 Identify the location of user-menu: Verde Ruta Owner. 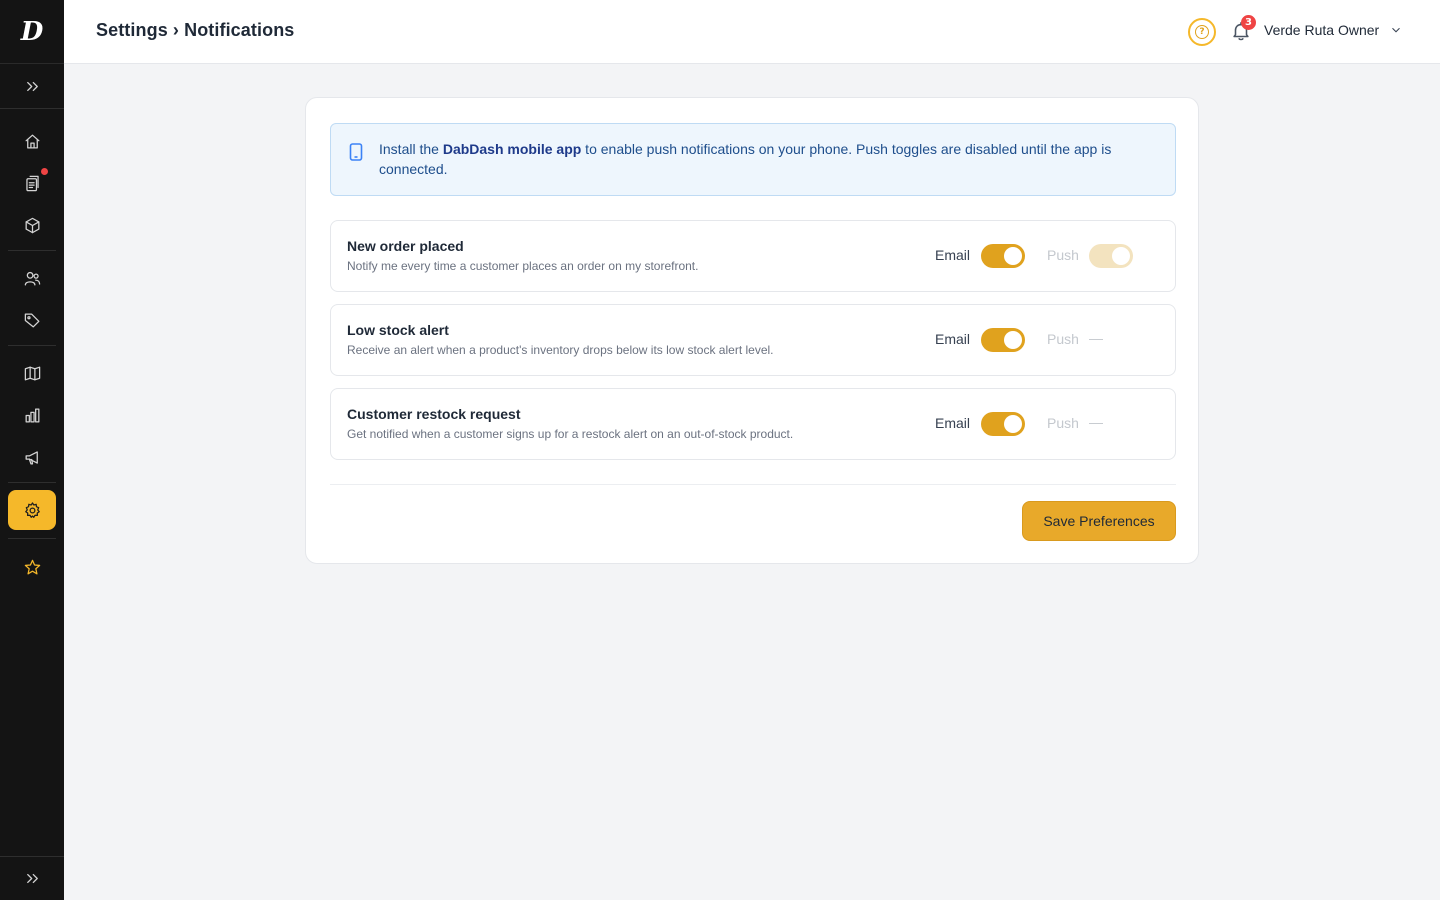
(1333, 30).